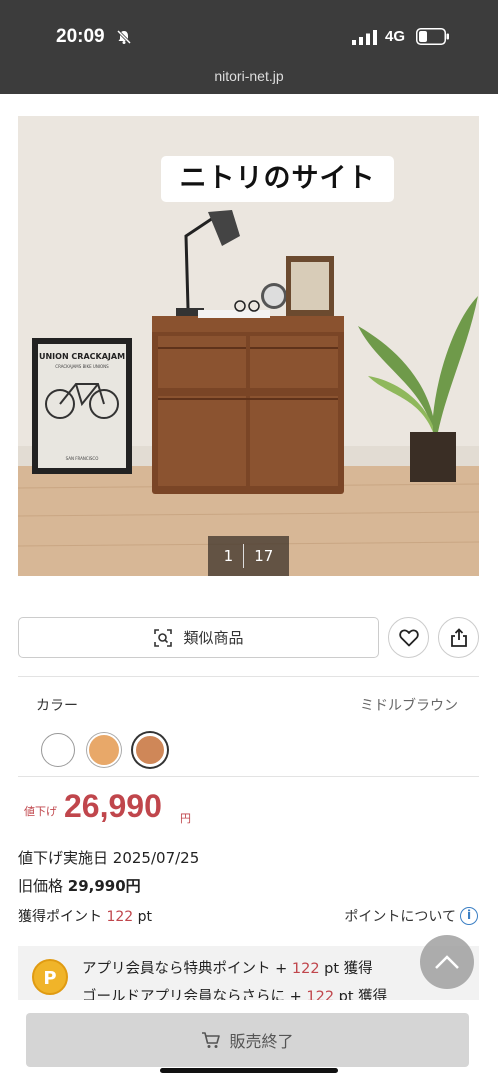  What do you see at coordinates (156, 858) in the screenshot?
I see `reduced-date-value: 2025/07/25` at bounding box center [156, 858].